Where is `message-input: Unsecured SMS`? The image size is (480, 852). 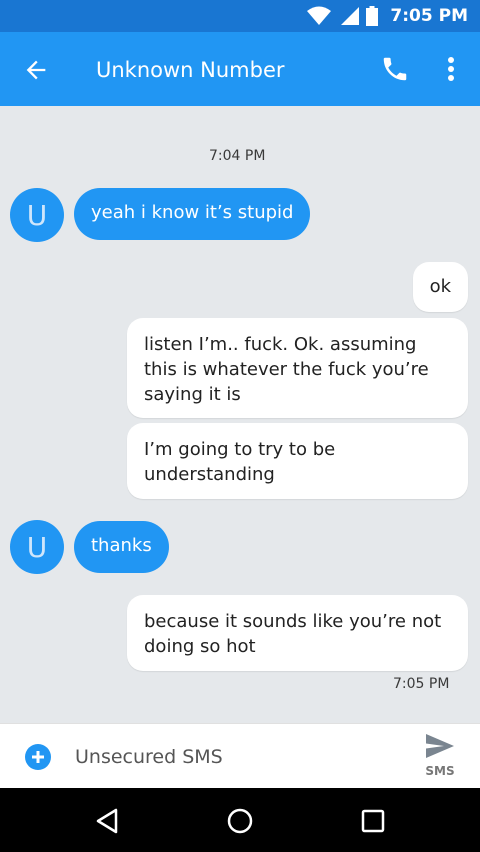 message-input: Unsecured SMS is located at coordinates (149, 757).